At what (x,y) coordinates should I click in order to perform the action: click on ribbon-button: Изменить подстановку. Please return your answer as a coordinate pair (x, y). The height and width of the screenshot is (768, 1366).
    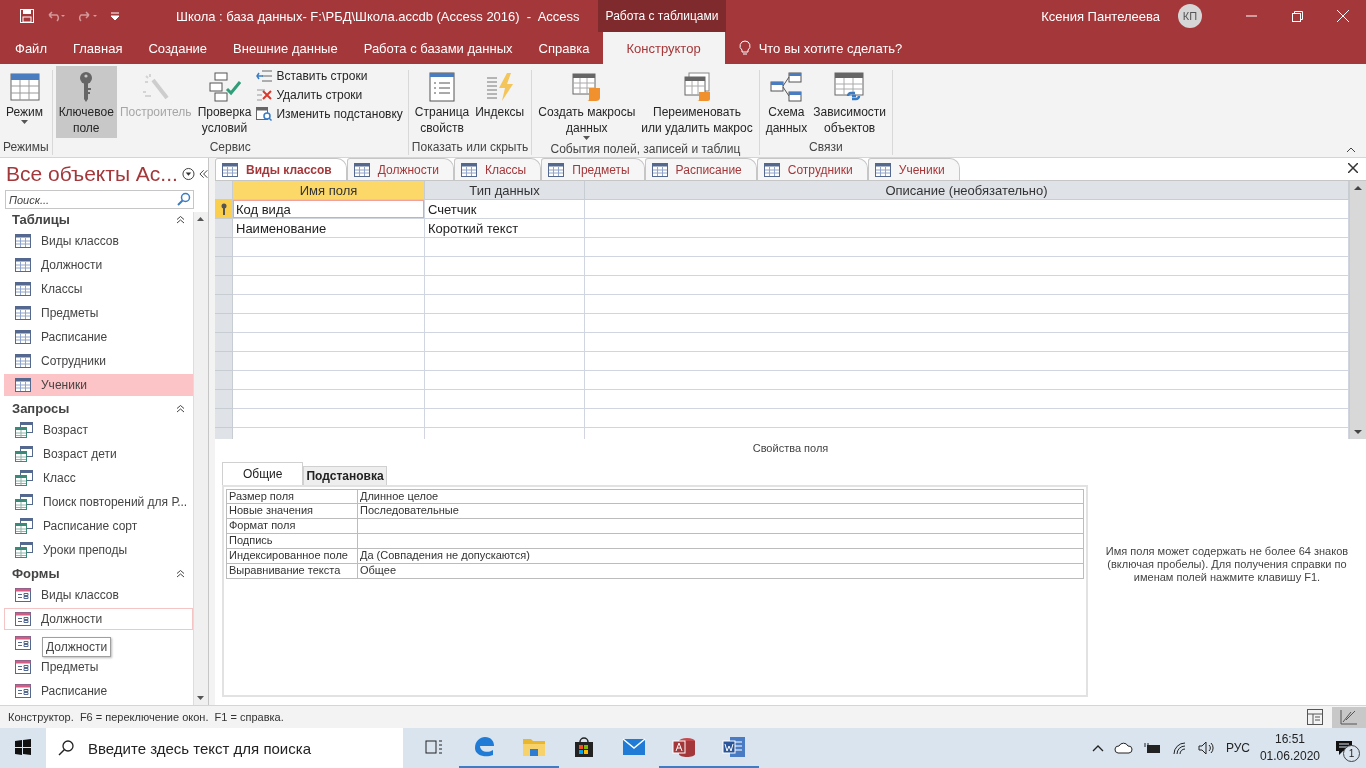
    Looking at the image, I should click on (329, 114).